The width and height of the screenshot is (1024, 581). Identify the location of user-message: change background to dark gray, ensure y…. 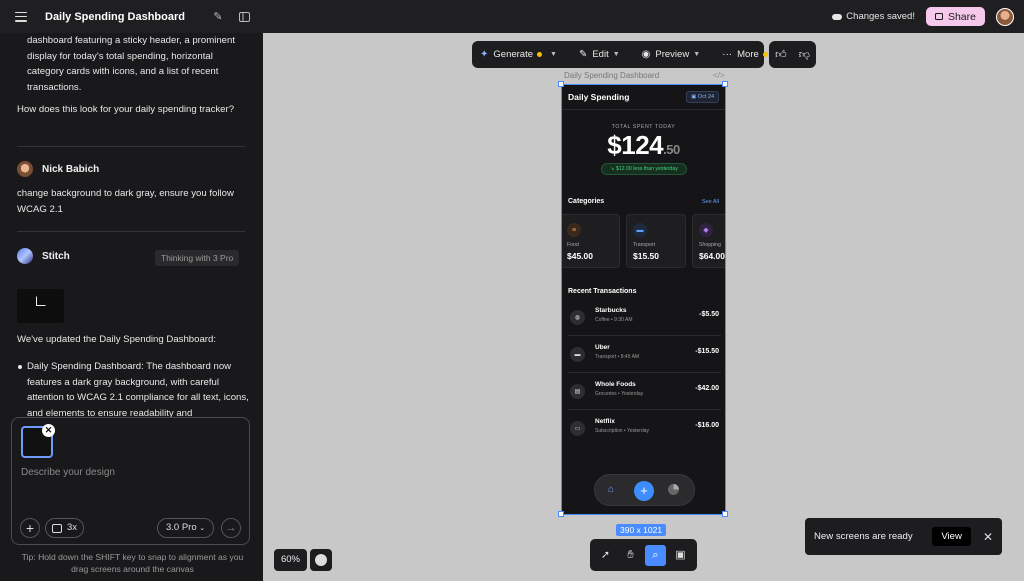
(125, 201).